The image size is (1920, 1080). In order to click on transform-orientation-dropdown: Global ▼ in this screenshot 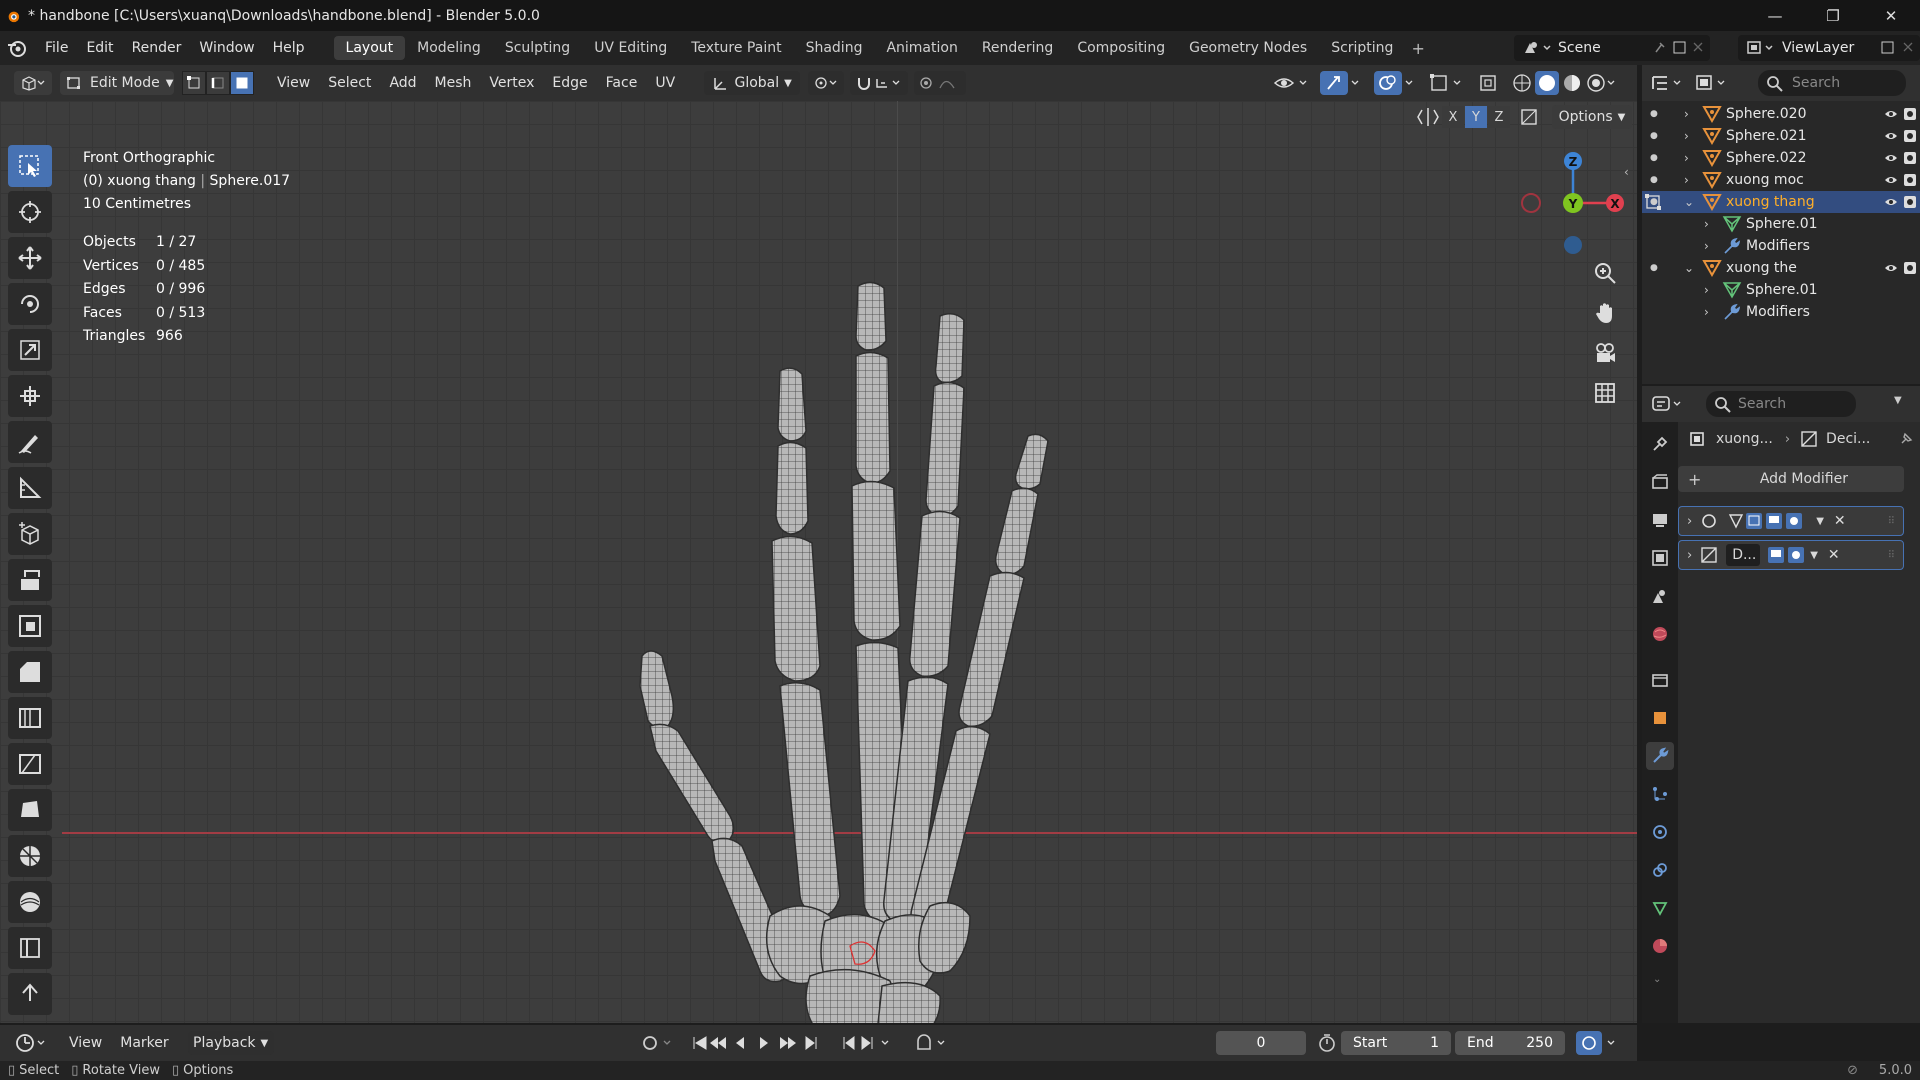, I will do `click(752, 83)`.